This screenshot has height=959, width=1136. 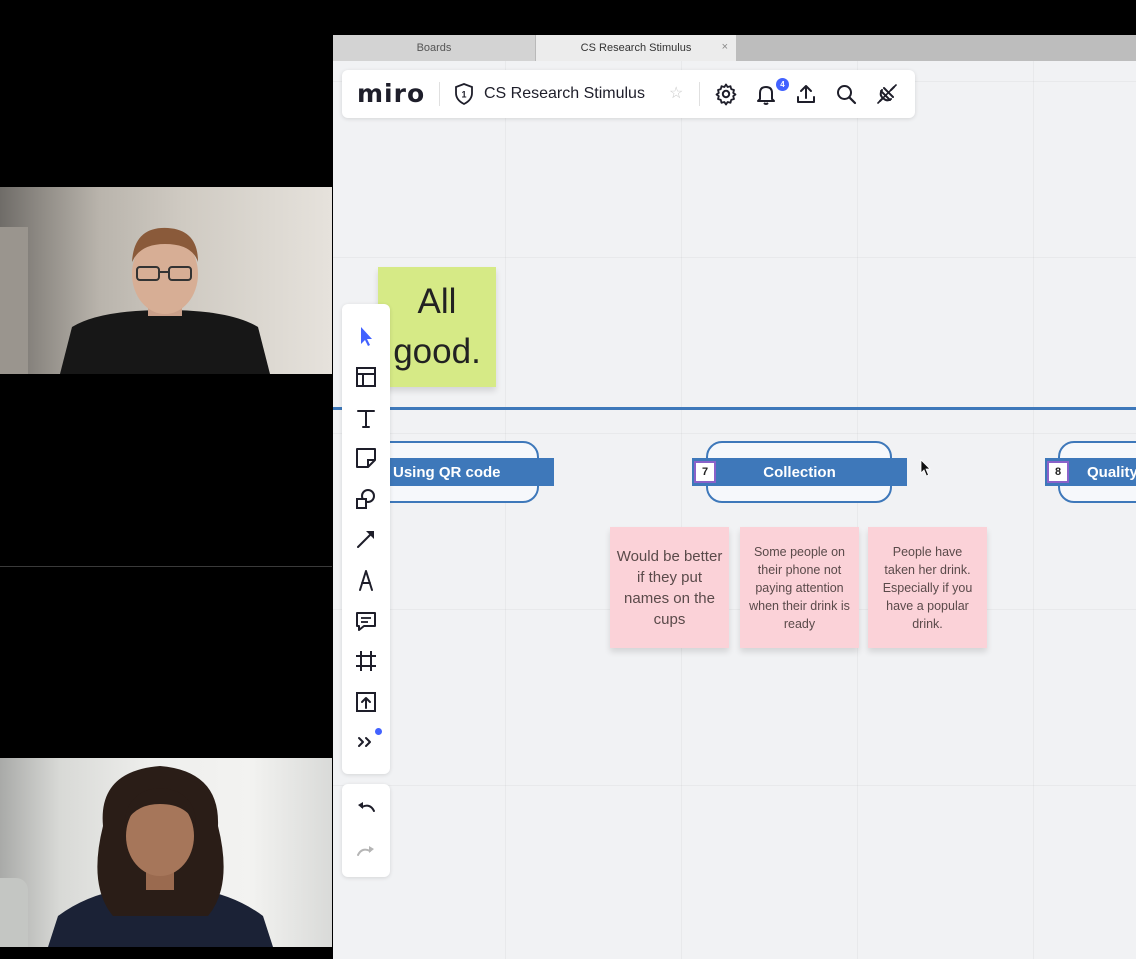 I want to click on templates-icon, so click(x=366, y=377).